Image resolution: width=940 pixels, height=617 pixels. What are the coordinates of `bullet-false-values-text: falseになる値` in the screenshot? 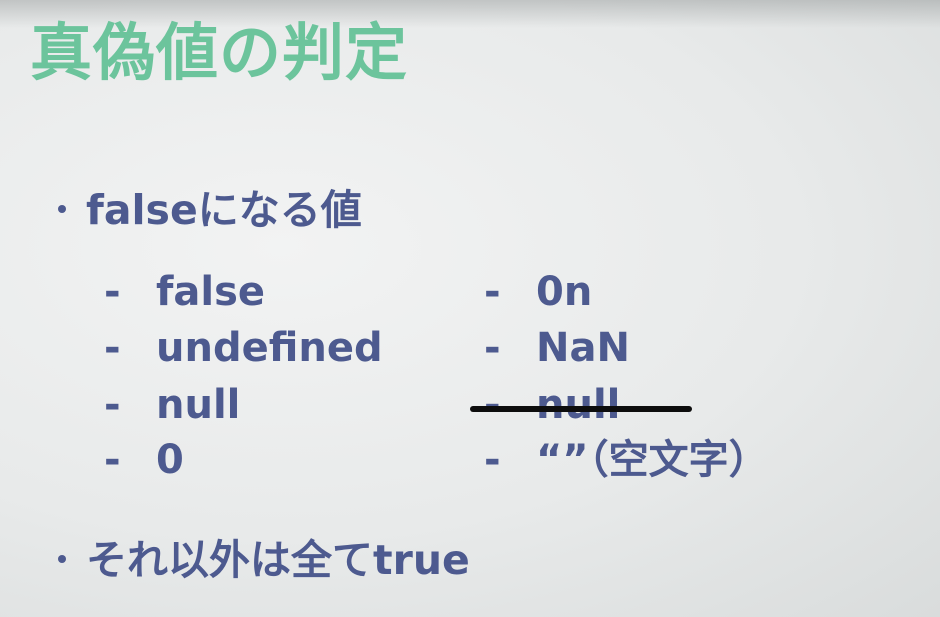 It's located at (224, 210).